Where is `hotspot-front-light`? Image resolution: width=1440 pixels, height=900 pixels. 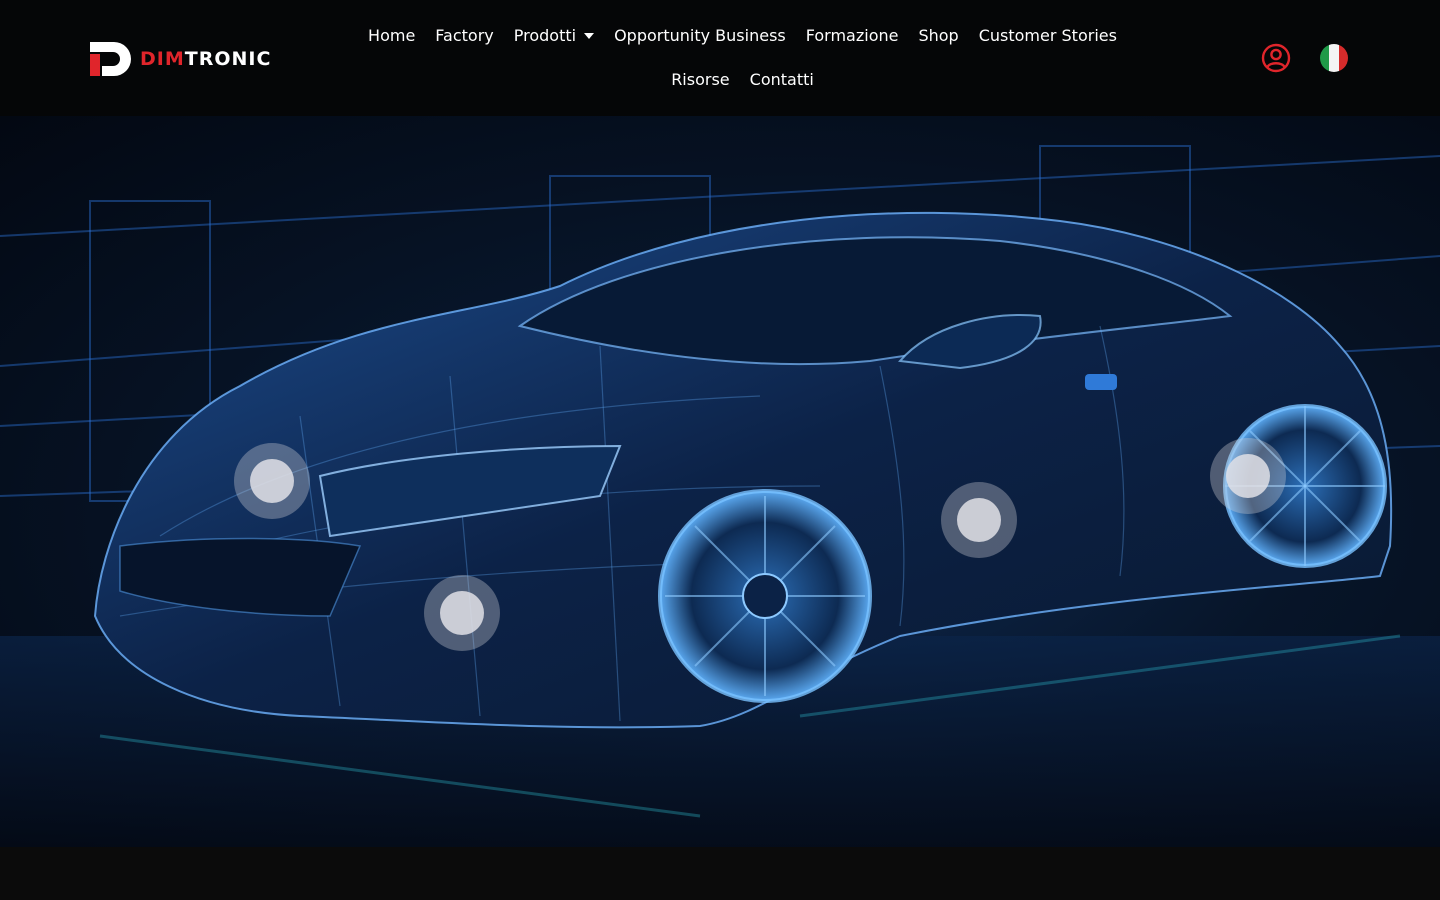
hotspot-front-light is located at coordinates (272, 481).